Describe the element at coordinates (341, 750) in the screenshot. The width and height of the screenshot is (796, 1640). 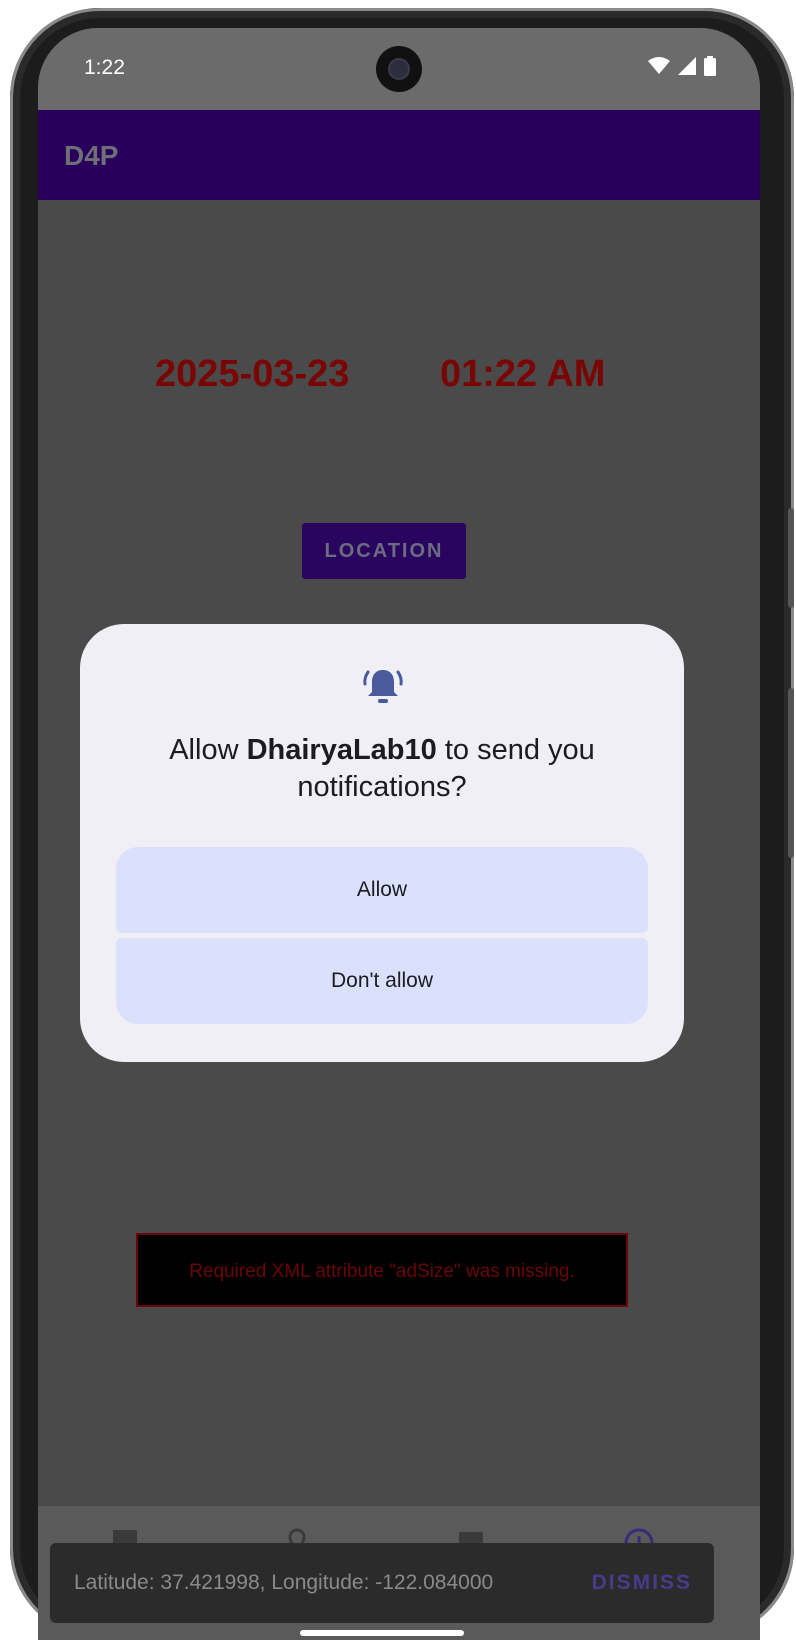
I see `dialog-app-name: DhairyaLab10` at that location.